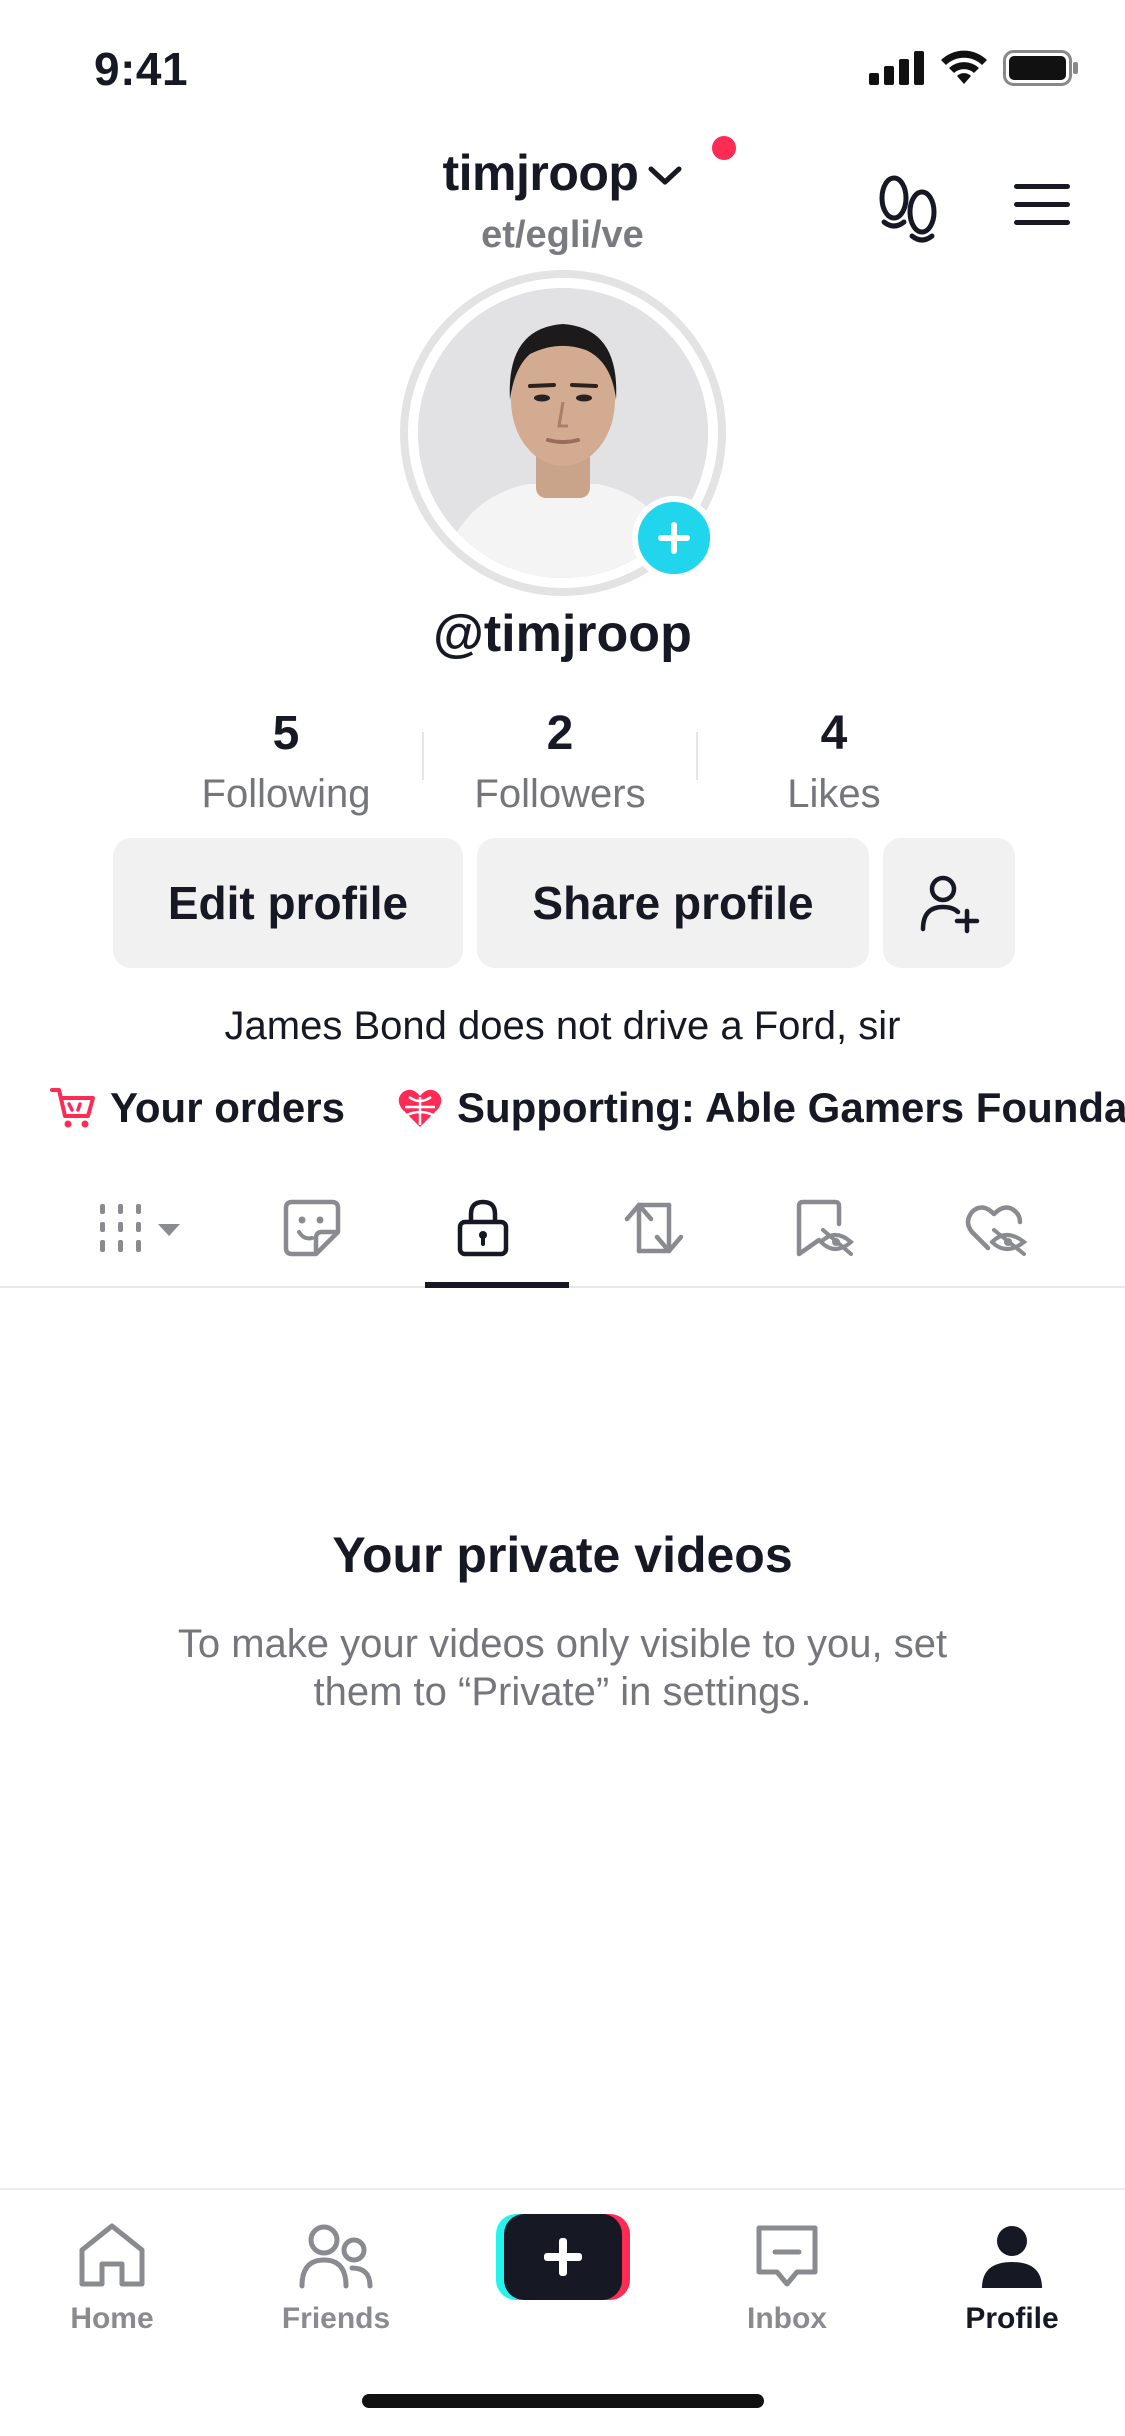 The image size is (1125, 2436). I want to click on profile-stats: 5 Following 2 Followers 4 Likes, so click(560, 762).